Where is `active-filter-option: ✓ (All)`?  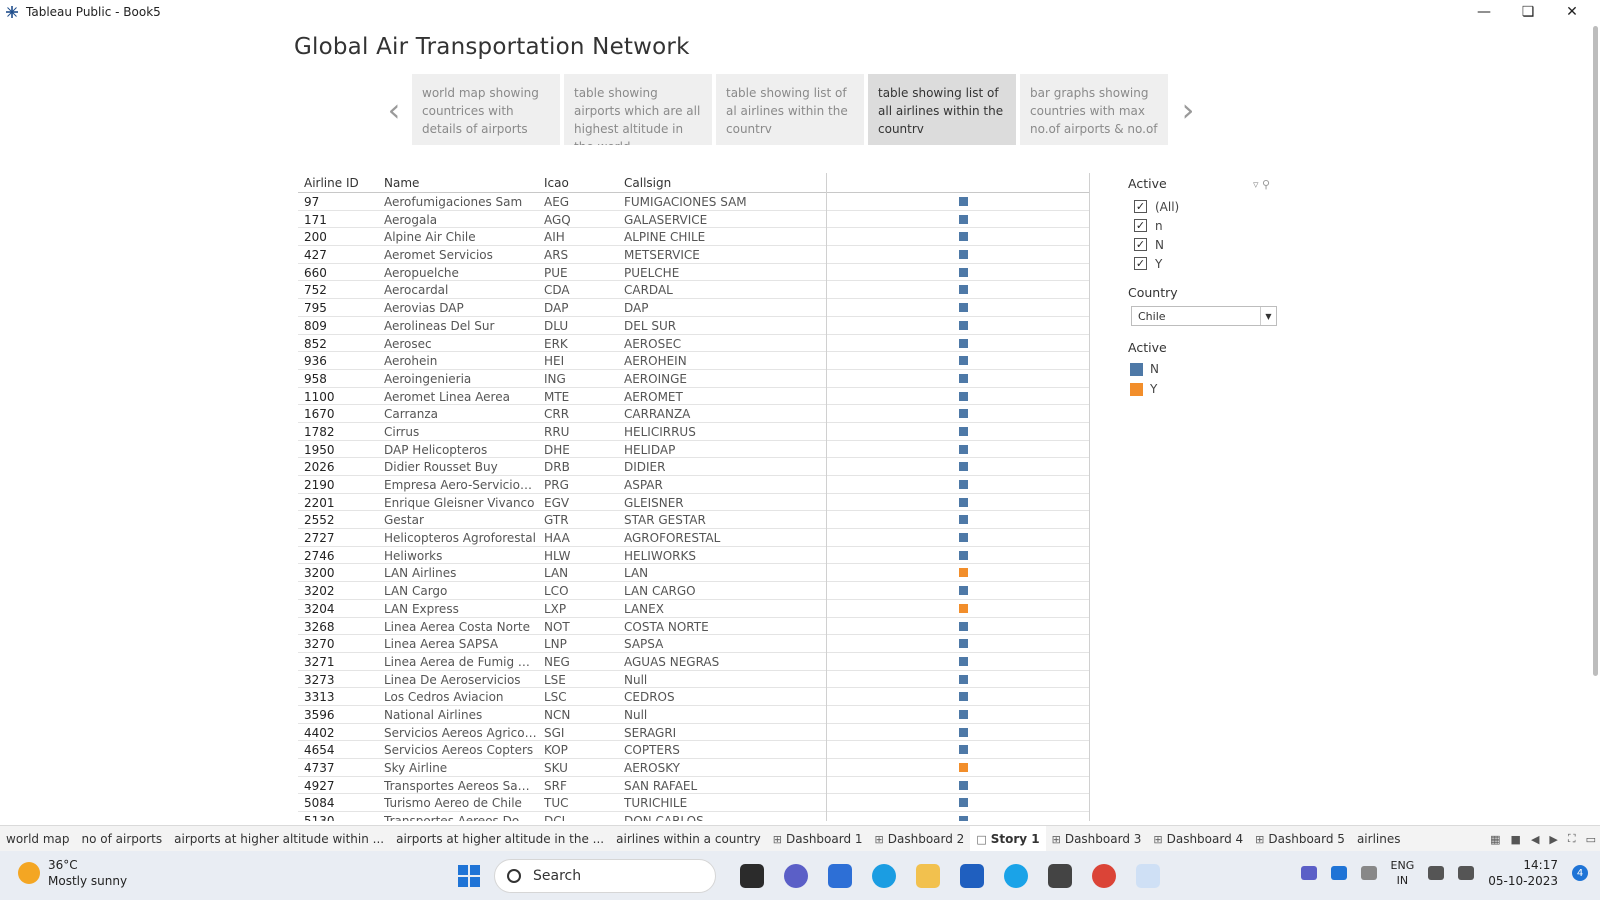
active-filter-option: ✓ (All) is located at coordinates (1211, 206).